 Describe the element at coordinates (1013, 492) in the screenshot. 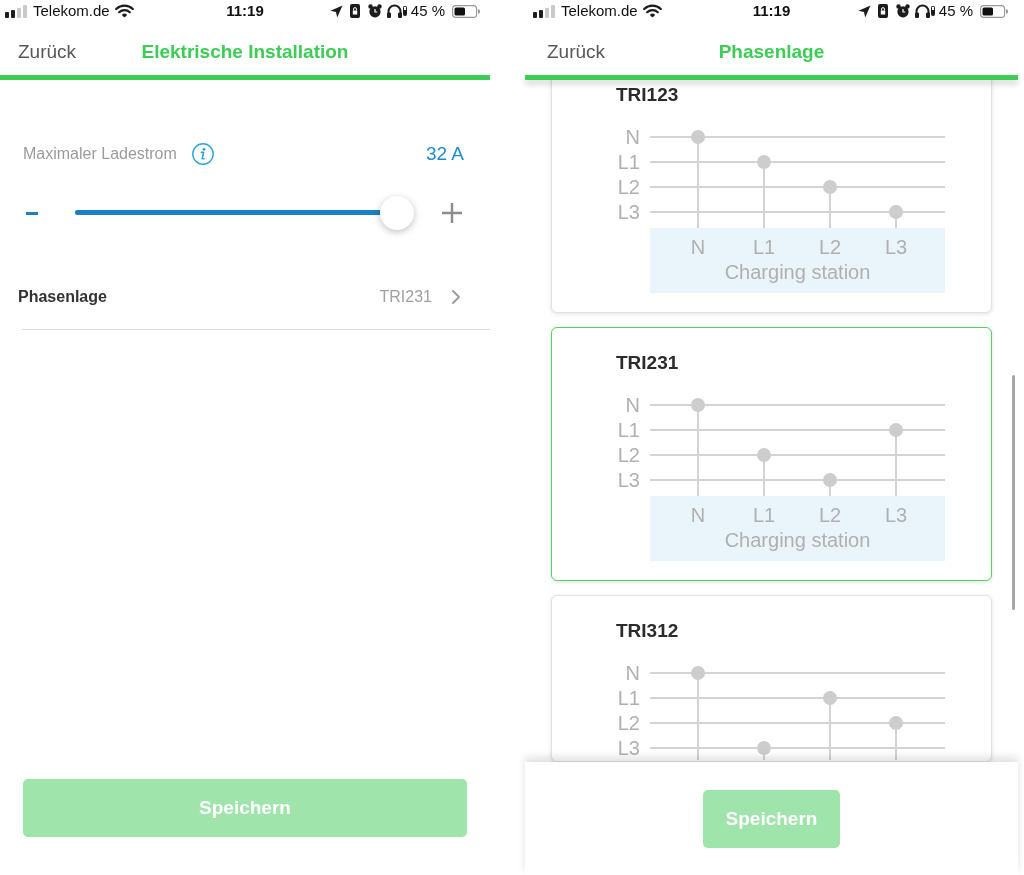

I see `scrollbar-thumb` at that location.